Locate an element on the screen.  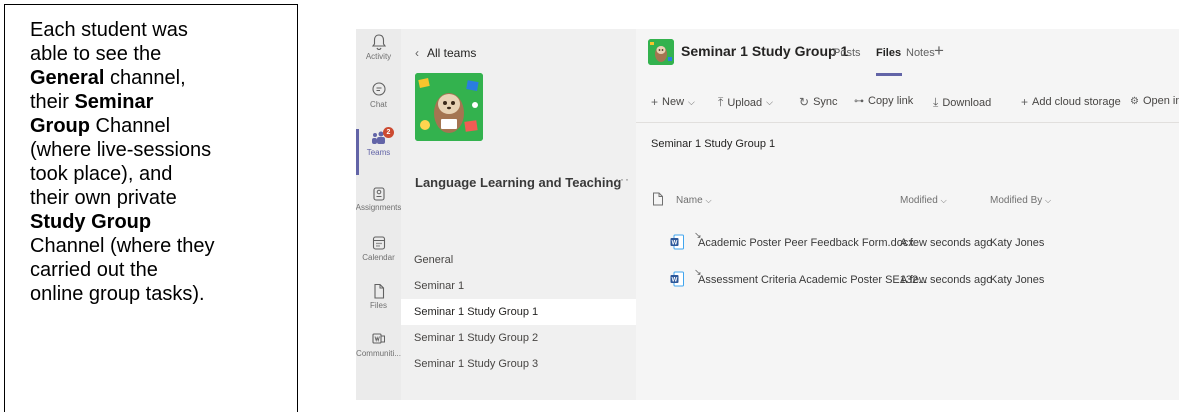
new-label: New is located at coordinates (673, 102).